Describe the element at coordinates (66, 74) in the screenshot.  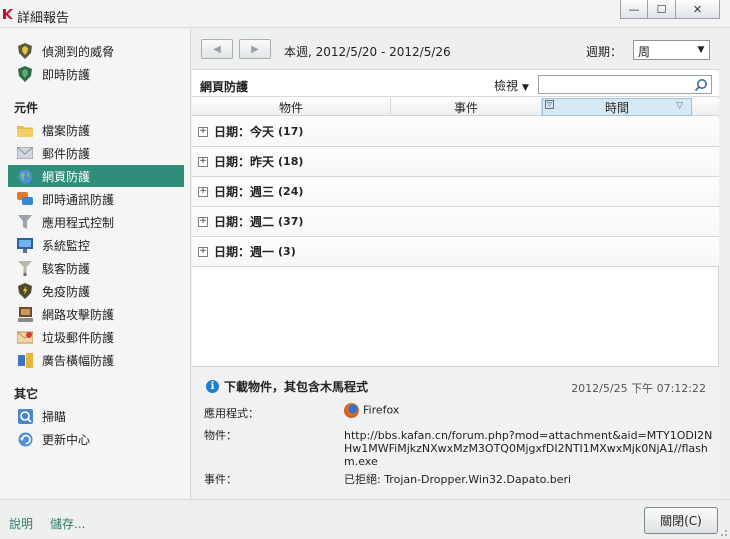
I see `sidebar-item-label: 即時防護` at that location.